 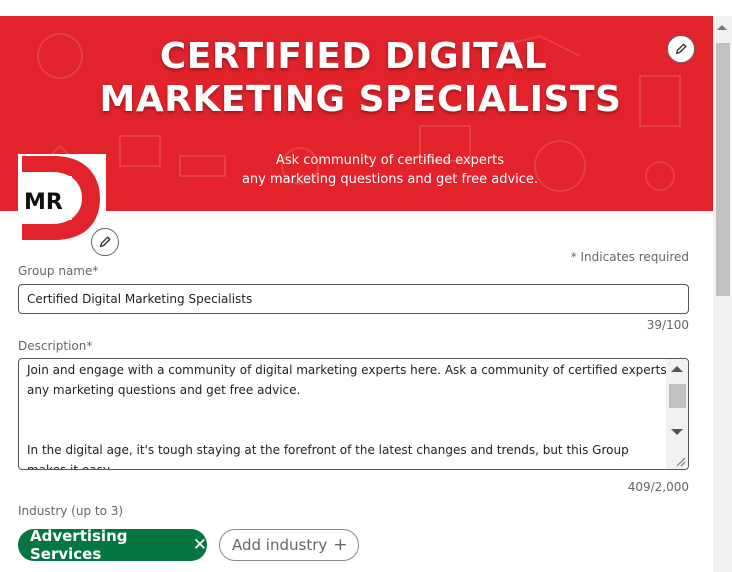 I want to click on page-scrollbar, so click(x=722, y=294).